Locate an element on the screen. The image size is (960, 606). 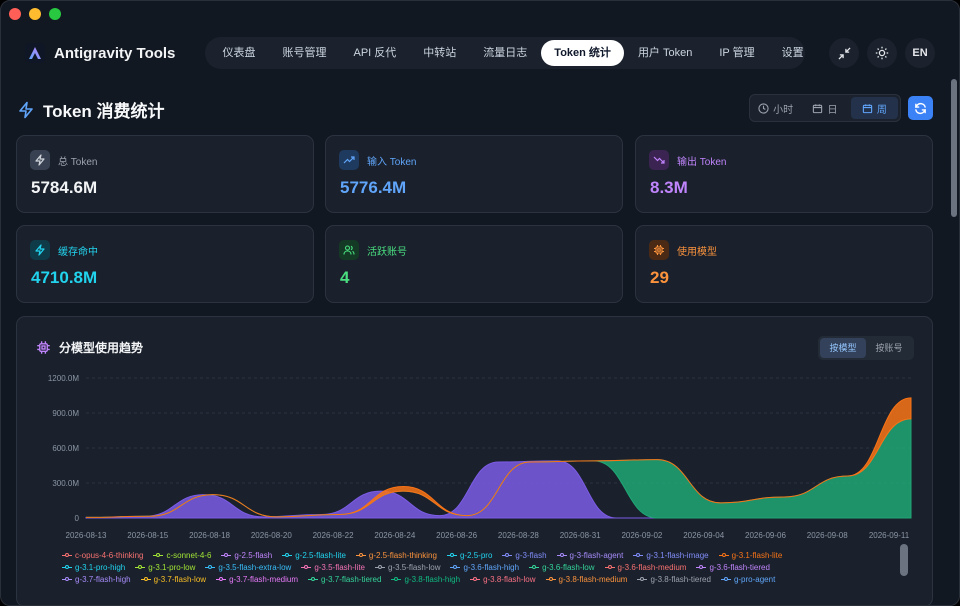
legend-item: g-3.7-flash-tiered is located at coordinates (344, 579).